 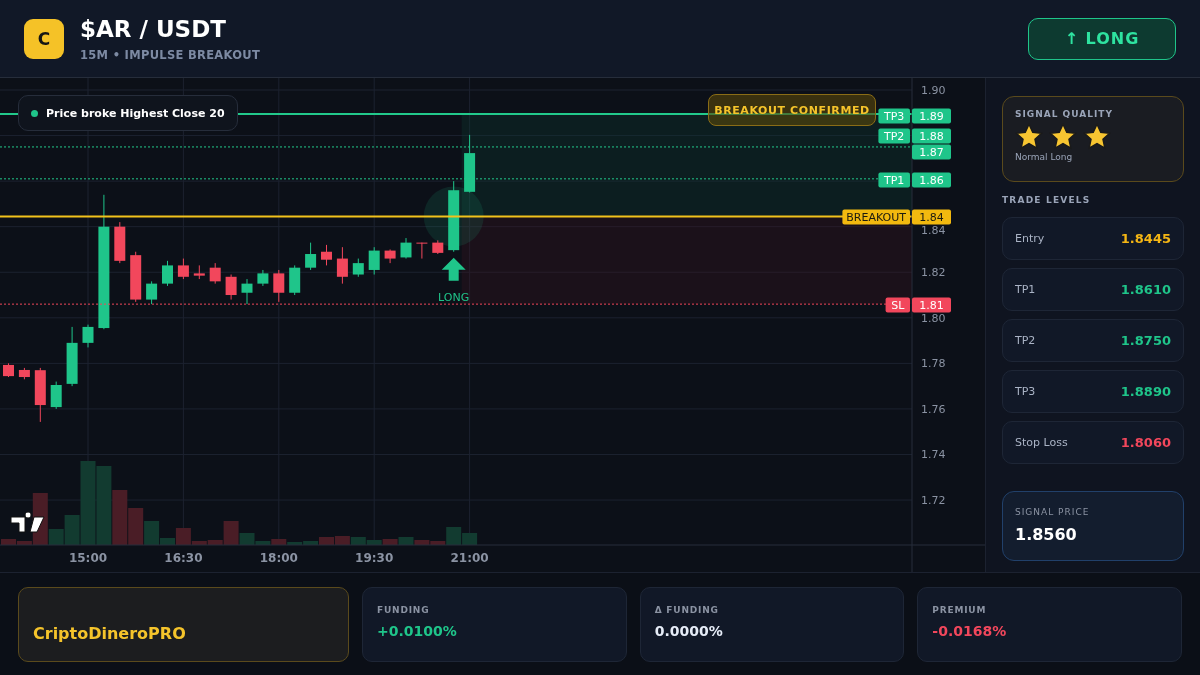 I want to click on price-tag: 1.89, so click(x=931, y=116).